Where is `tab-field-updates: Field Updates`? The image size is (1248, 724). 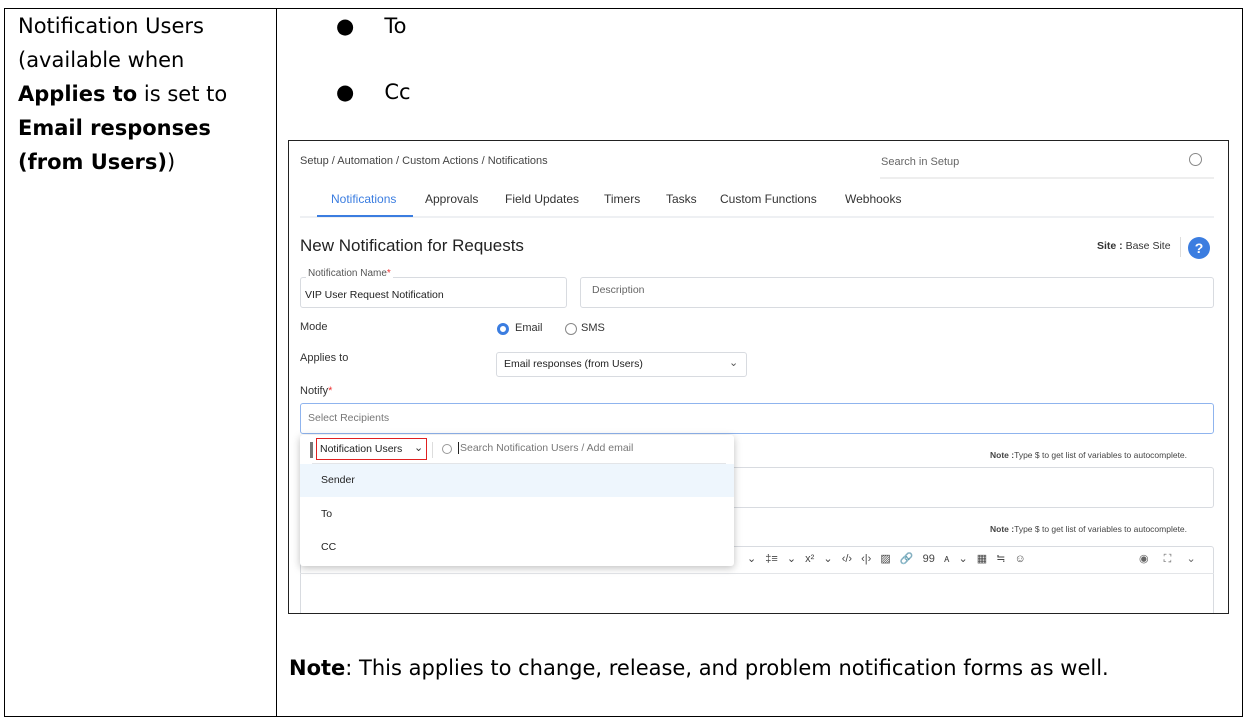
tab-field-updates: Field Updates is located at coordinates (542, 199).